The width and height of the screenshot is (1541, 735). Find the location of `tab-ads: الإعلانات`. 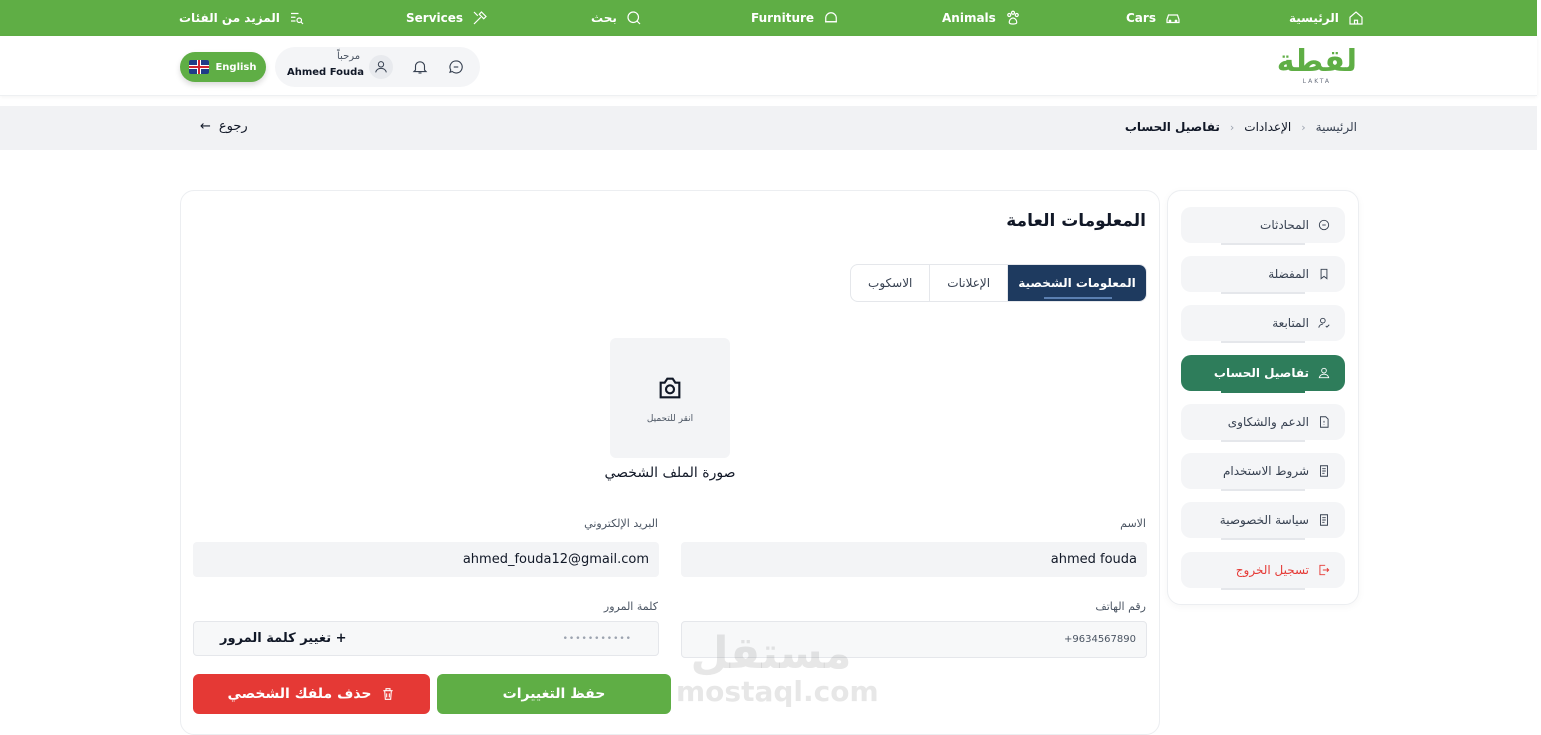

tab-ads: الإعلانات is located at coordinates (967, 283).